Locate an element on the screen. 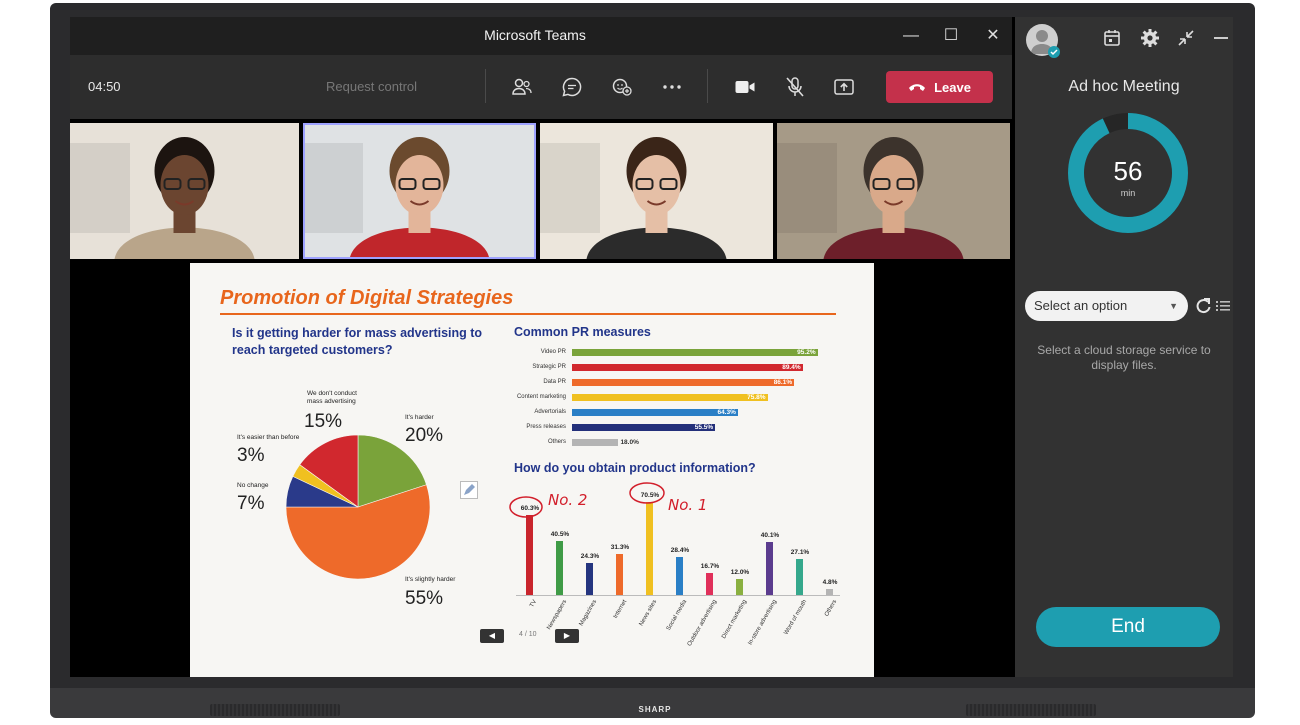 The width and height of the screenshot is (1300, 725). vbar-value-label: 40.5% is located at coordinates (560, 535).